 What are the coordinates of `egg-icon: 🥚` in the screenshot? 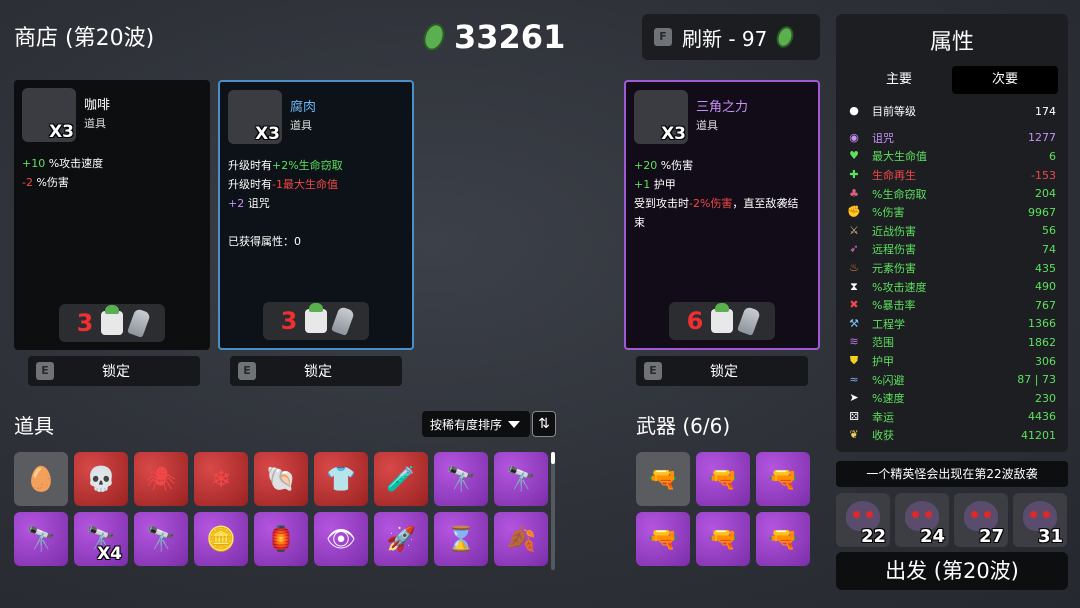 It's located at (41, 479).